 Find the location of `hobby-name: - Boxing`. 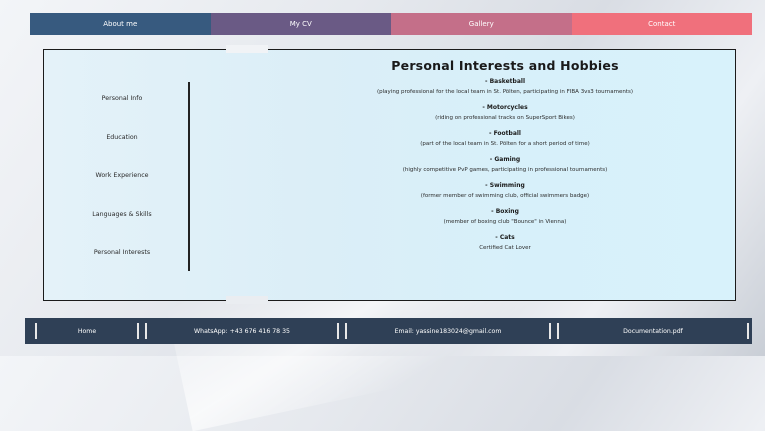

hobby-name: - Boxing is located at coordinates (505, 211).